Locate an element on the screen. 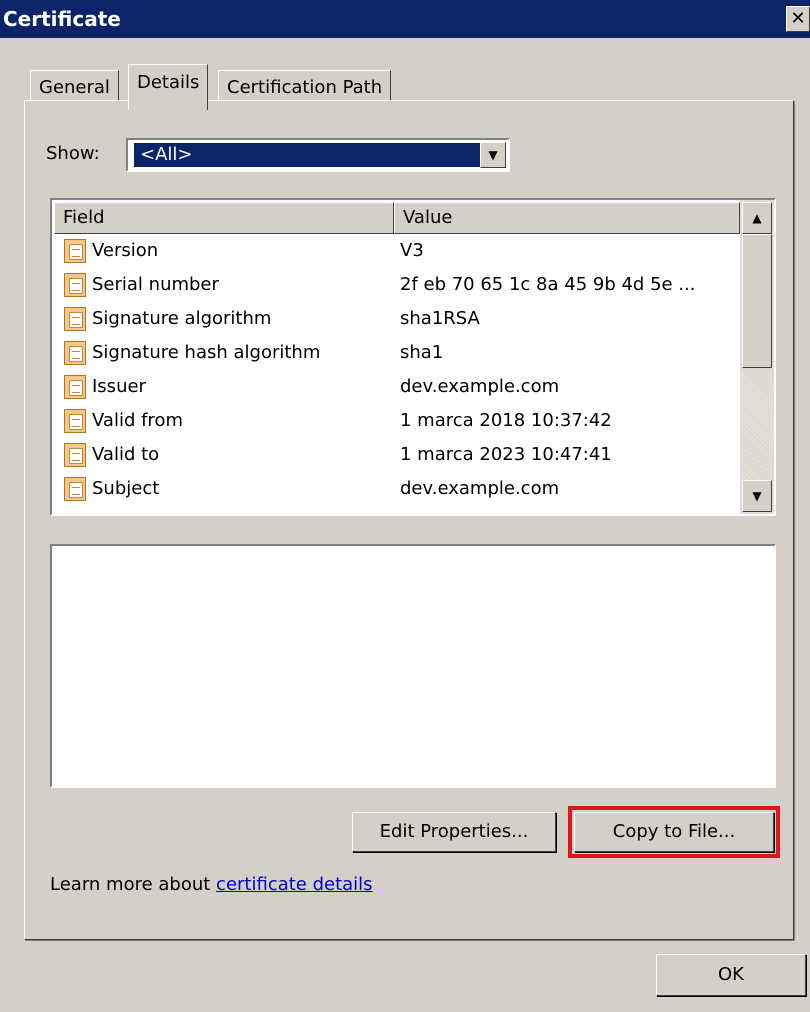 This screenshot has width=810, height=1012. field-value: V3 is located at coordinates (412, 250).